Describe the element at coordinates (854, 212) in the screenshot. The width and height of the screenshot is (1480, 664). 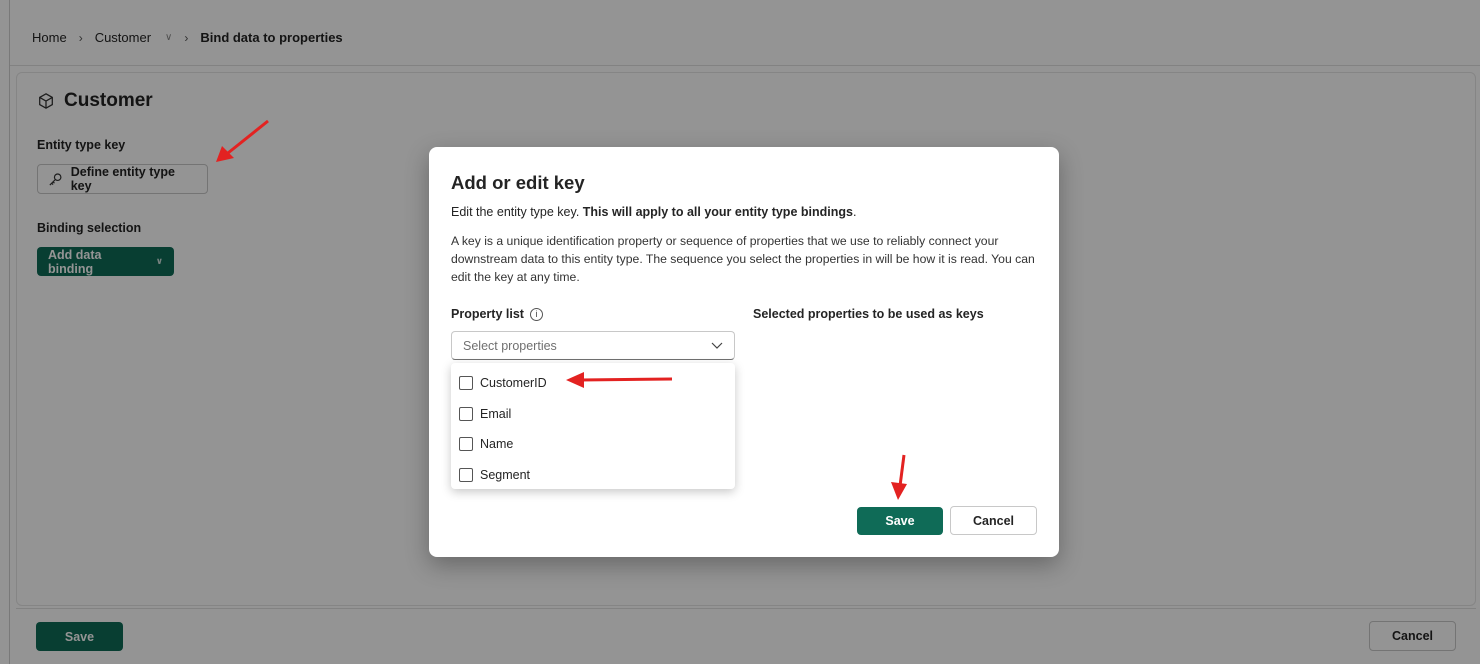
I see `dialog-subtitle-end: .` at that location.